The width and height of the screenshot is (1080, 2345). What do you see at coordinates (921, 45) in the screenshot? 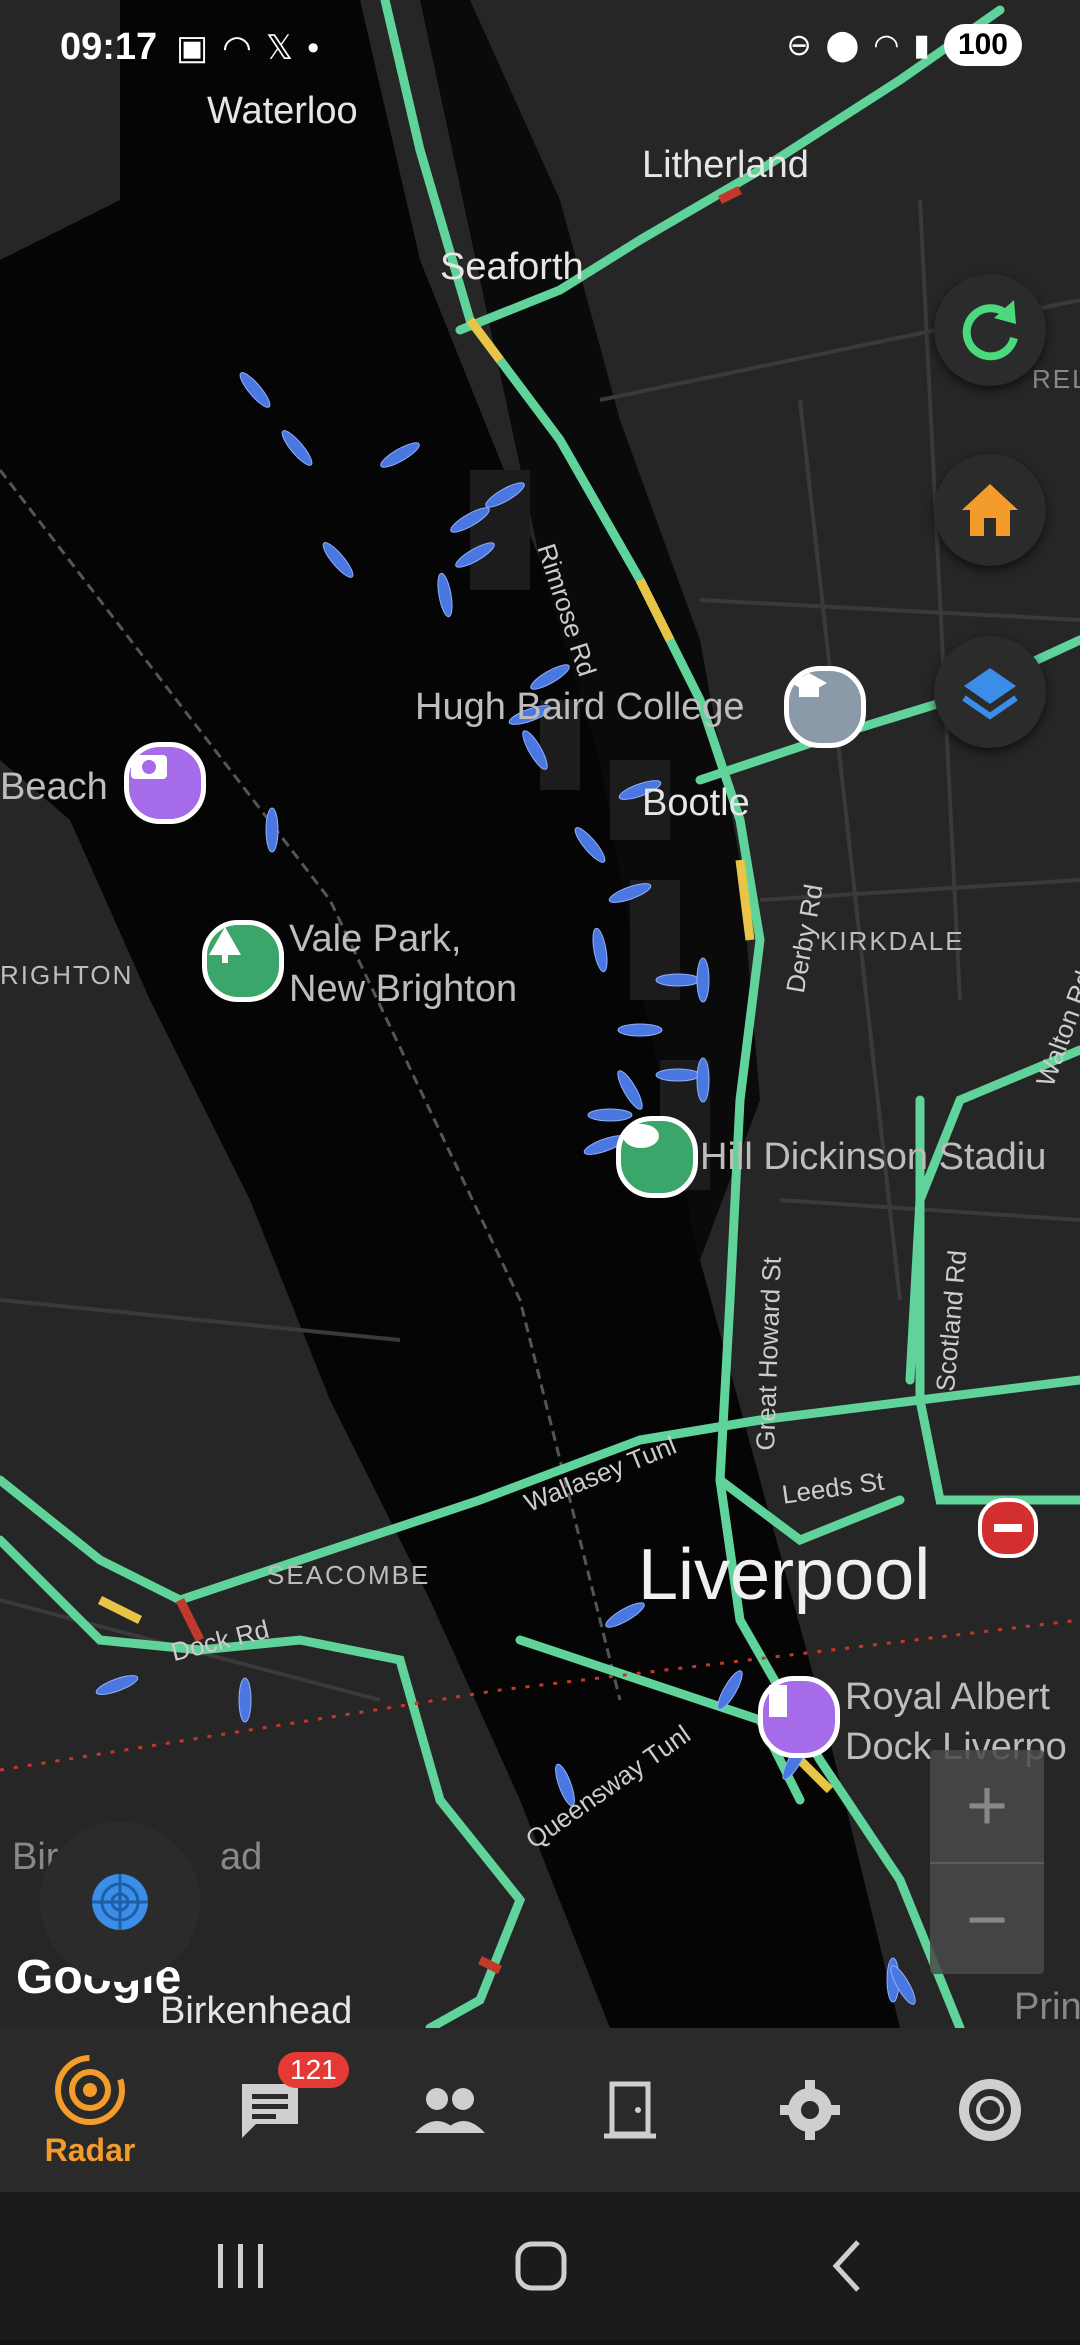
I see `signal-icon: ▮` at bounding box center [921, 45].